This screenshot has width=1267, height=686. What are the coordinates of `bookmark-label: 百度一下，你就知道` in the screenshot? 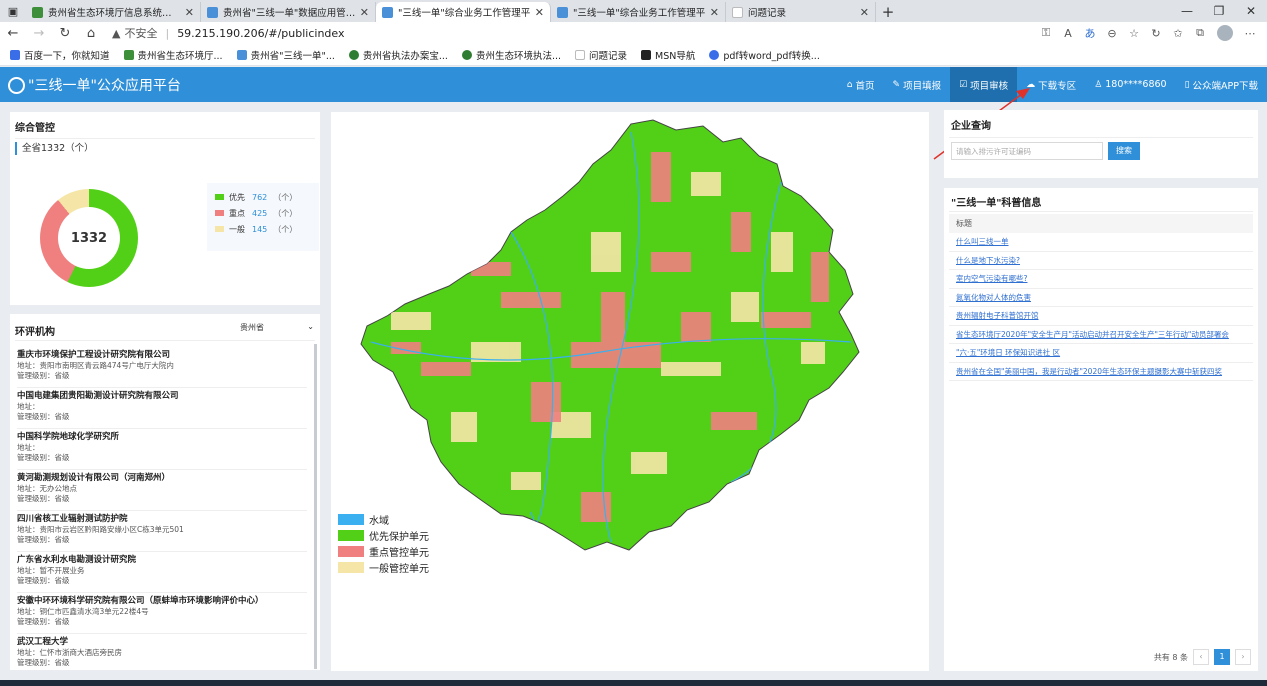 It's located at (67, 56).